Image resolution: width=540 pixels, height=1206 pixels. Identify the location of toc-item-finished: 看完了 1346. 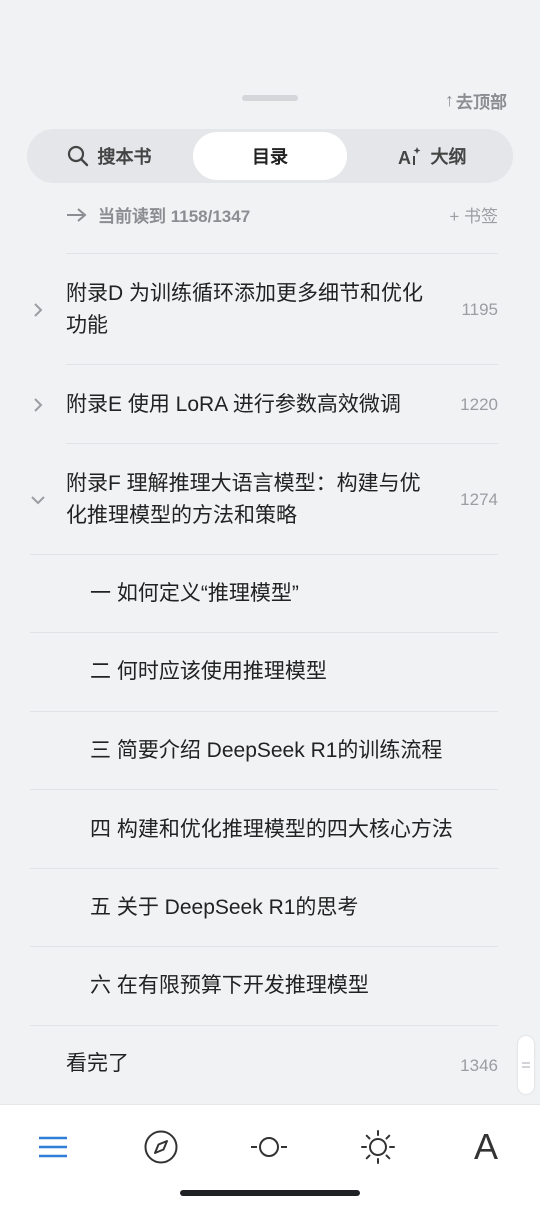
(270, 1066).